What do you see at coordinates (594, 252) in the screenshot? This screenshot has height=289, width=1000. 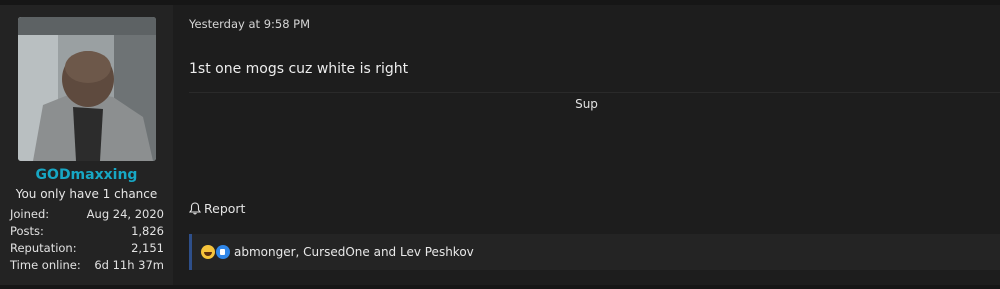 I see `reactions-bar: abmonger, CursedOne and Lev Peshkov` at bounding box center [594, 252].